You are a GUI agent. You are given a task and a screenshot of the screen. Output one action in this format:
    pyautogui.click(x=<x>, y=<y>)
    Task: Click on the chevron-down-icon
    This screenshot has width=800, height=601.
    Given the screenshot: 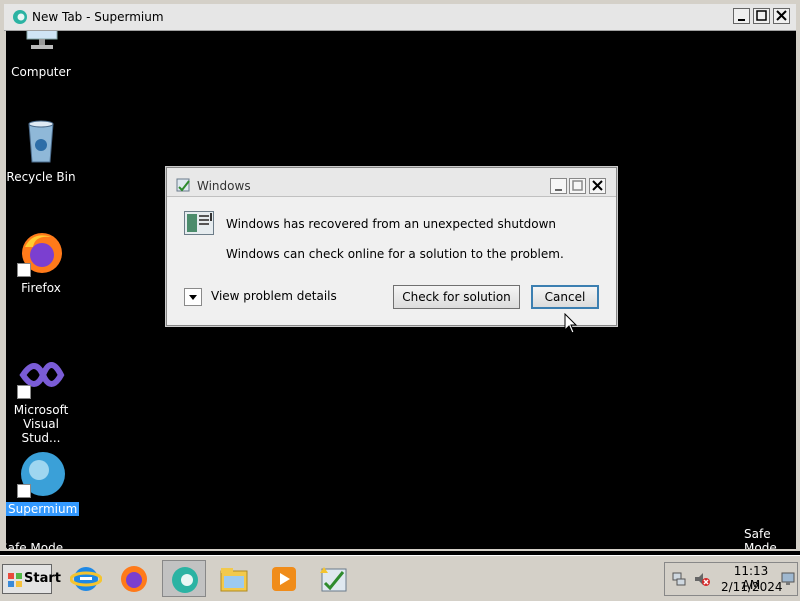 What is the action you would take?
    pyautogui.click(x=193, y=297)
    